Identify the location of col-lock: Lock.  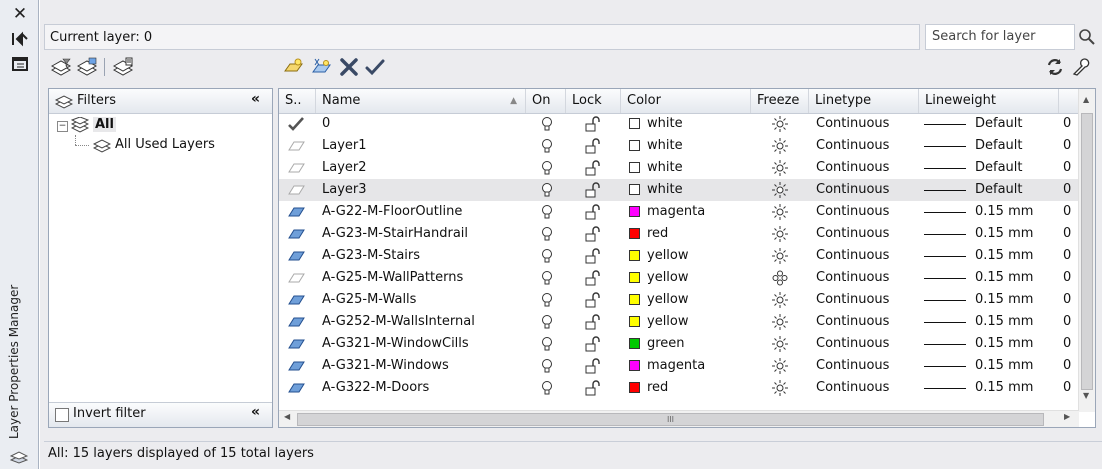
(593, 101).